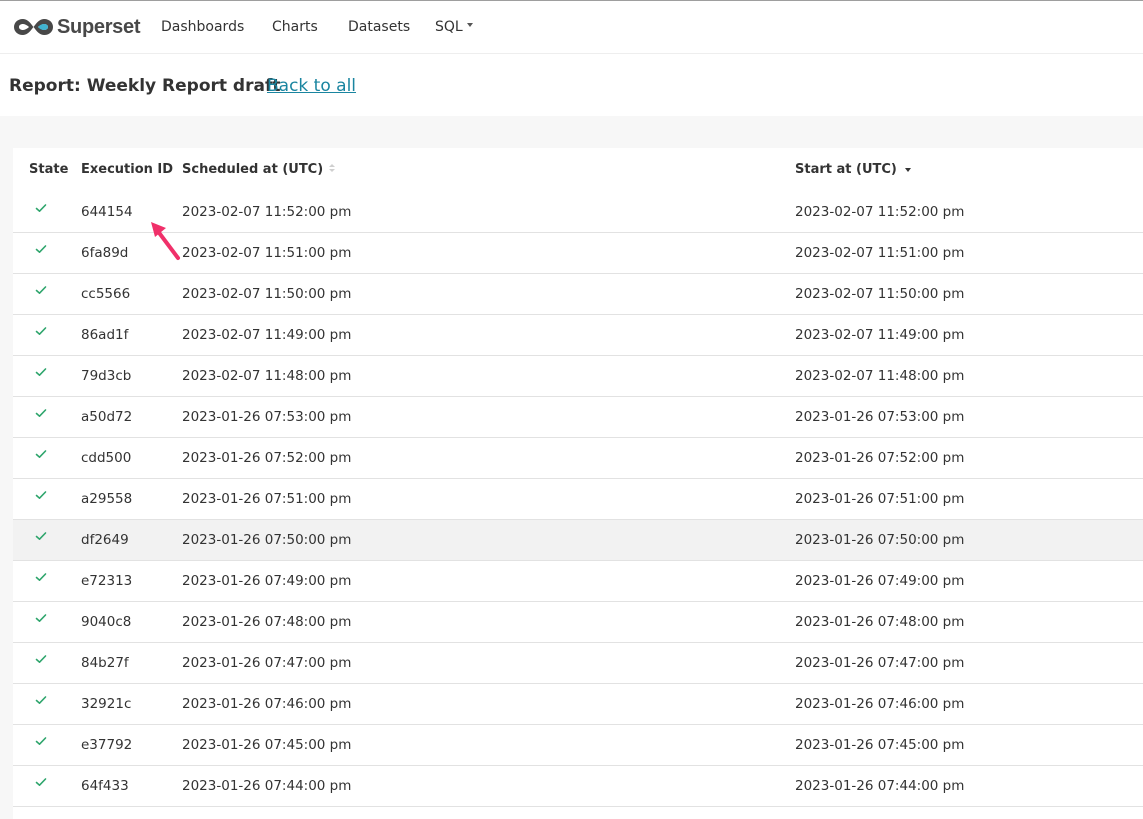  Describe the element at coordinates (880, 294) in the screenshot. I see `start-at-cell: 2023-02-07 11:50:00 pm` at that location.